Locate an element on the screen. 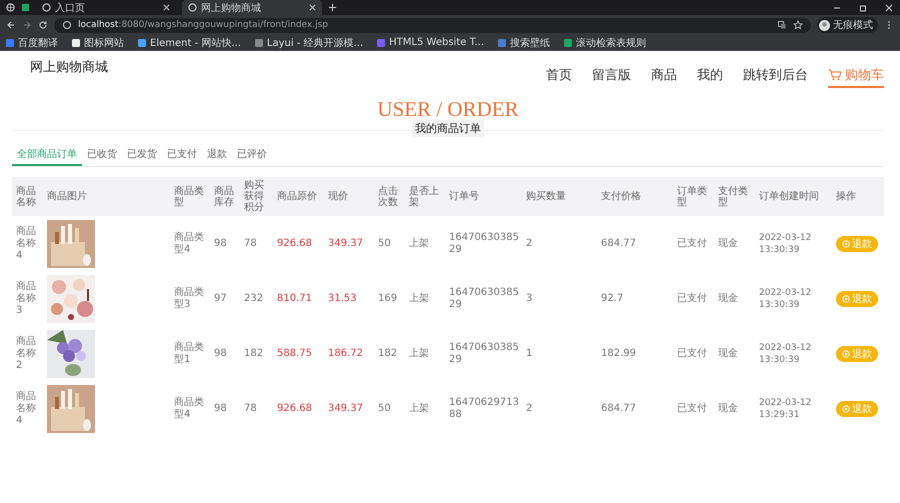 The image size is (900, 503). bookmark: 图标网站 is located at coordinates (98, 43).